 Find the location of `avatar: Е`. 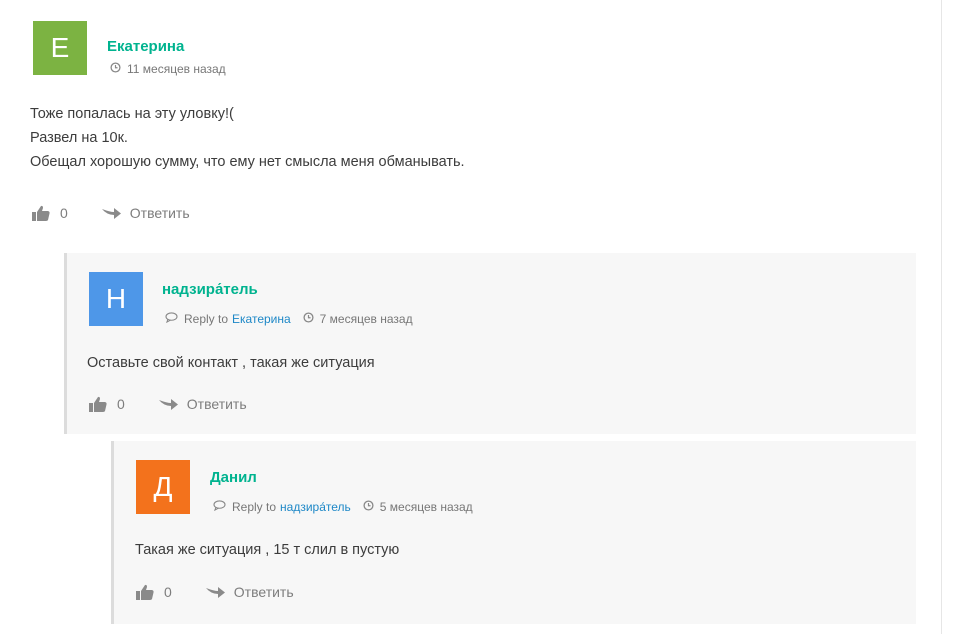

avatar: Е is located at coordinates (60, 48).